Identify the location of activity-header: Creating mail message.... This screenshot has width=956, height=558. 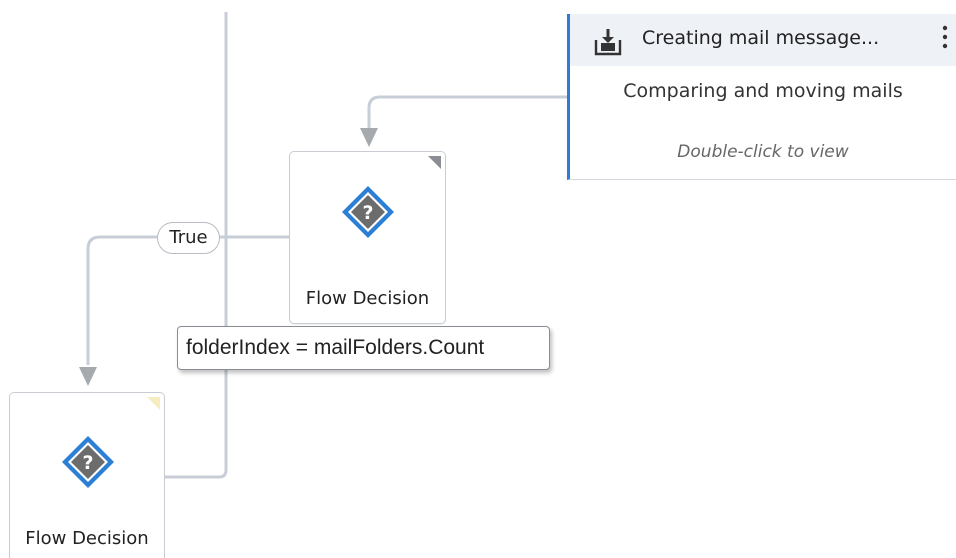
(763, 40).